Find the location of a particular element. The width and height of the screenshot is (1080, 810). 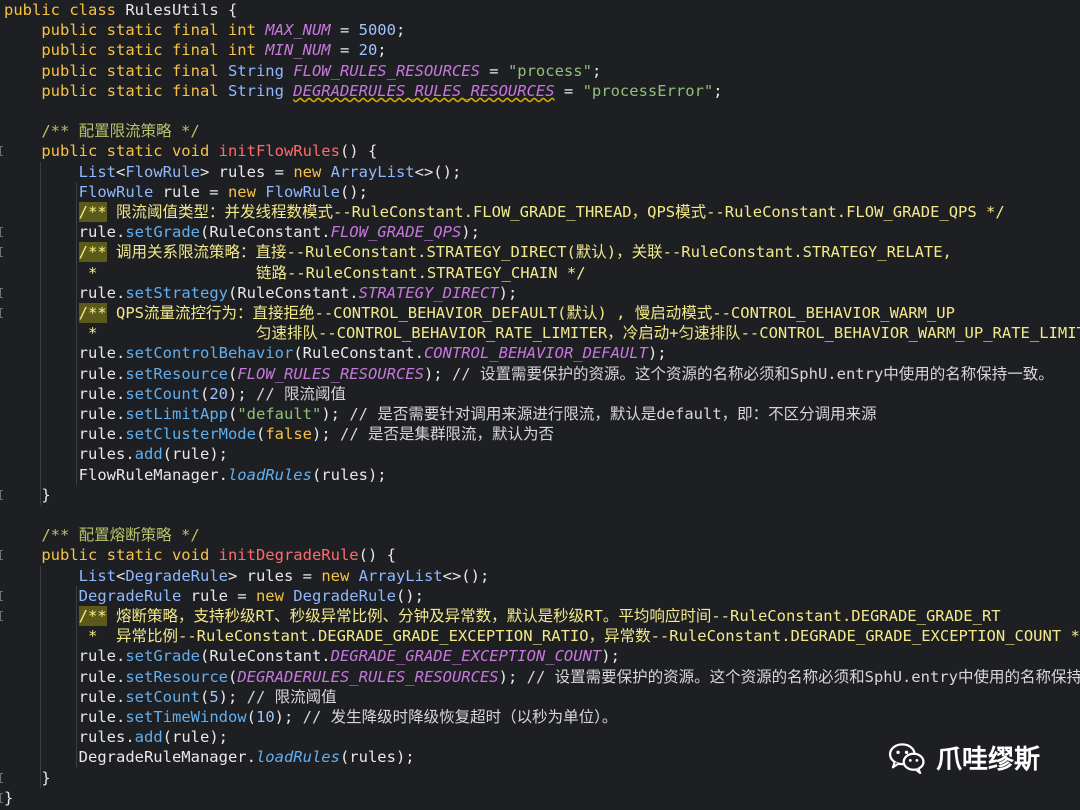

code-line: FlowRule rule = new FlowRule (); is located at coordinates (186, 192).